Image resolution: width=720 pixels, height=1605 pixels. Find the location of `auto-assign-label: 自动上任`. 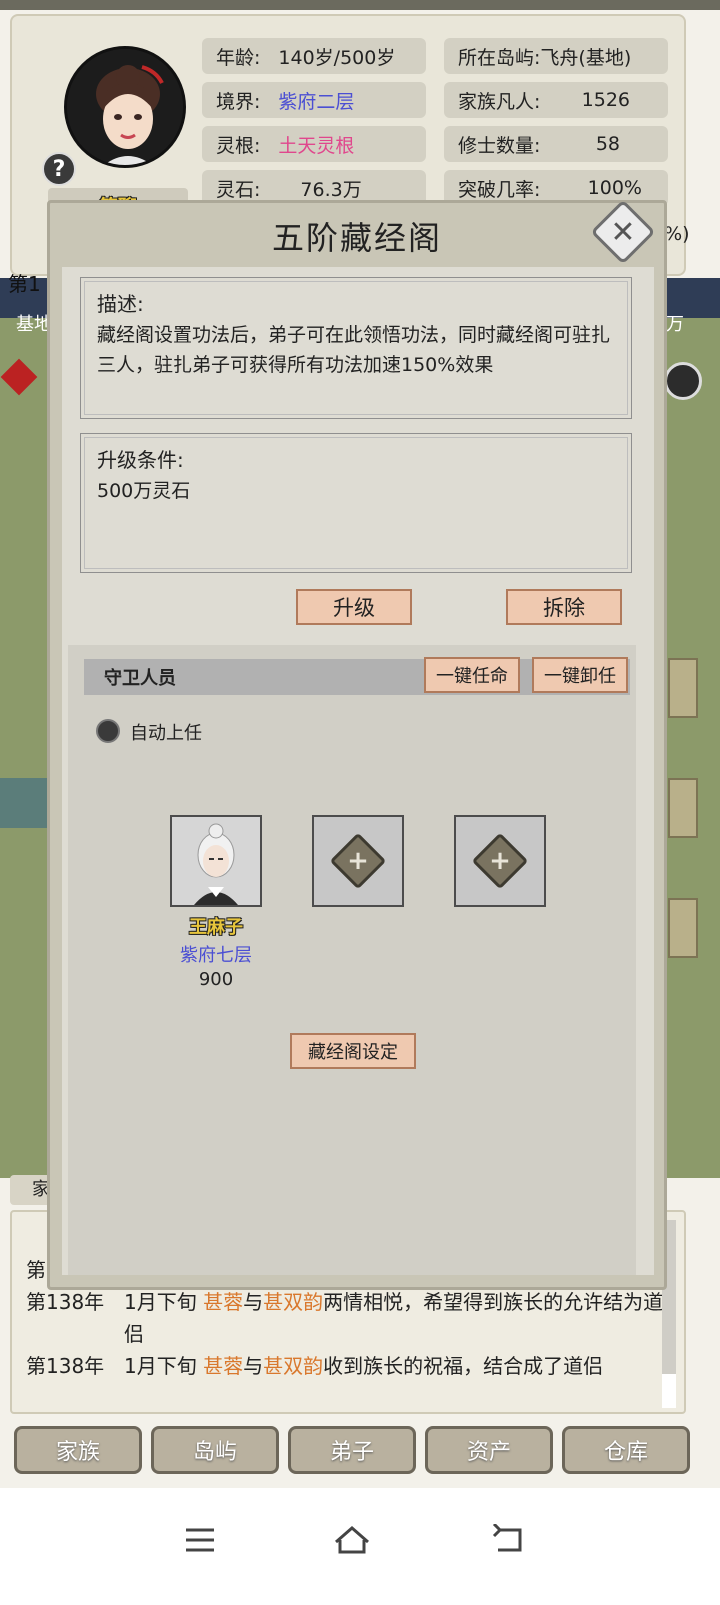

auto-assign-label: 自动上任 is located at coordinates (166, 732).